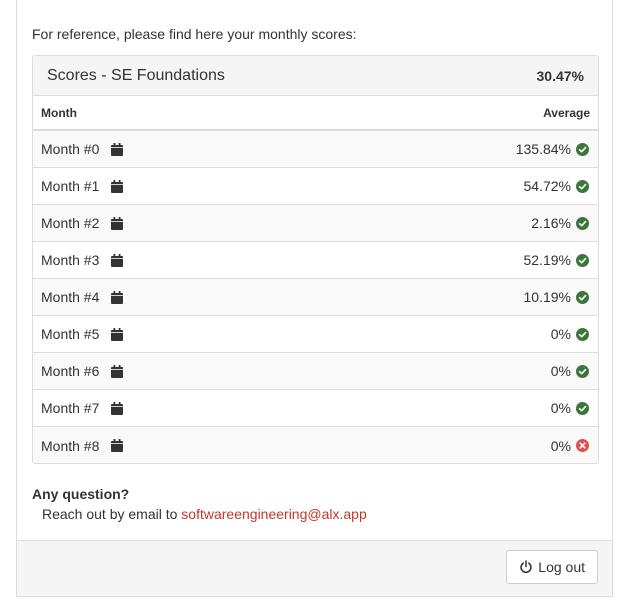  I want to click on total-score: 30.47%, so click(560, 75).